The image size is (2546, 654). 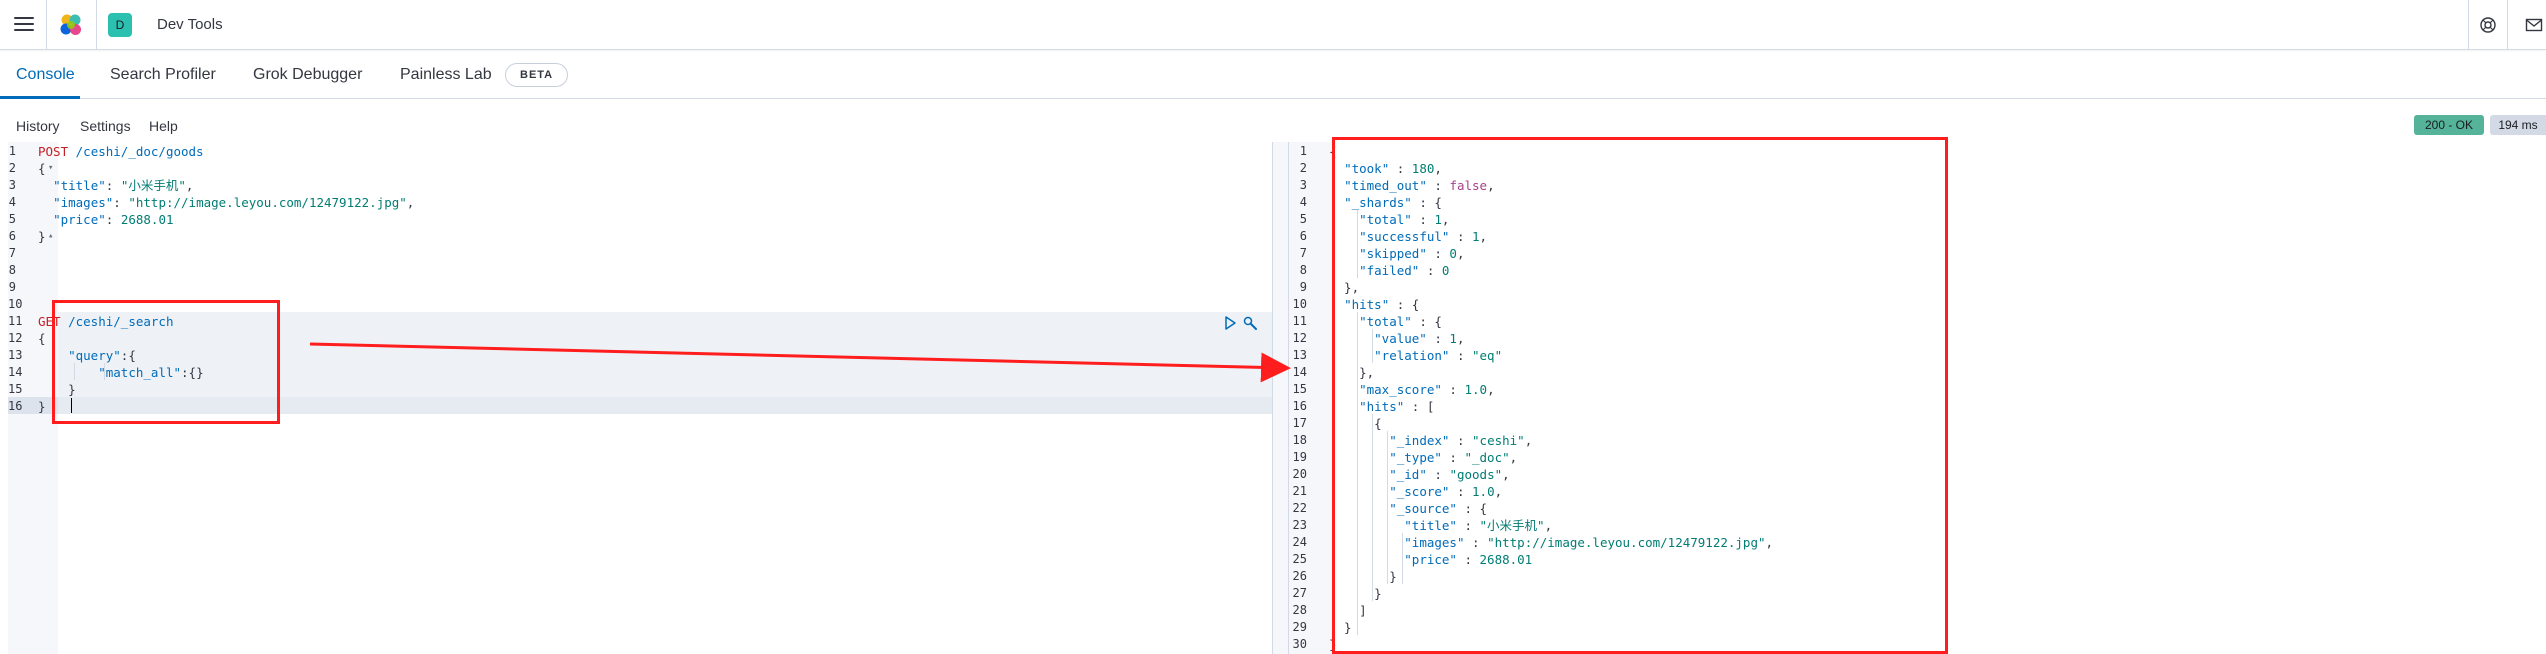 What do you see at coordinates (15, 338) in the screenshot?
I see `line-number: 12` at bounding box center [15, 338].